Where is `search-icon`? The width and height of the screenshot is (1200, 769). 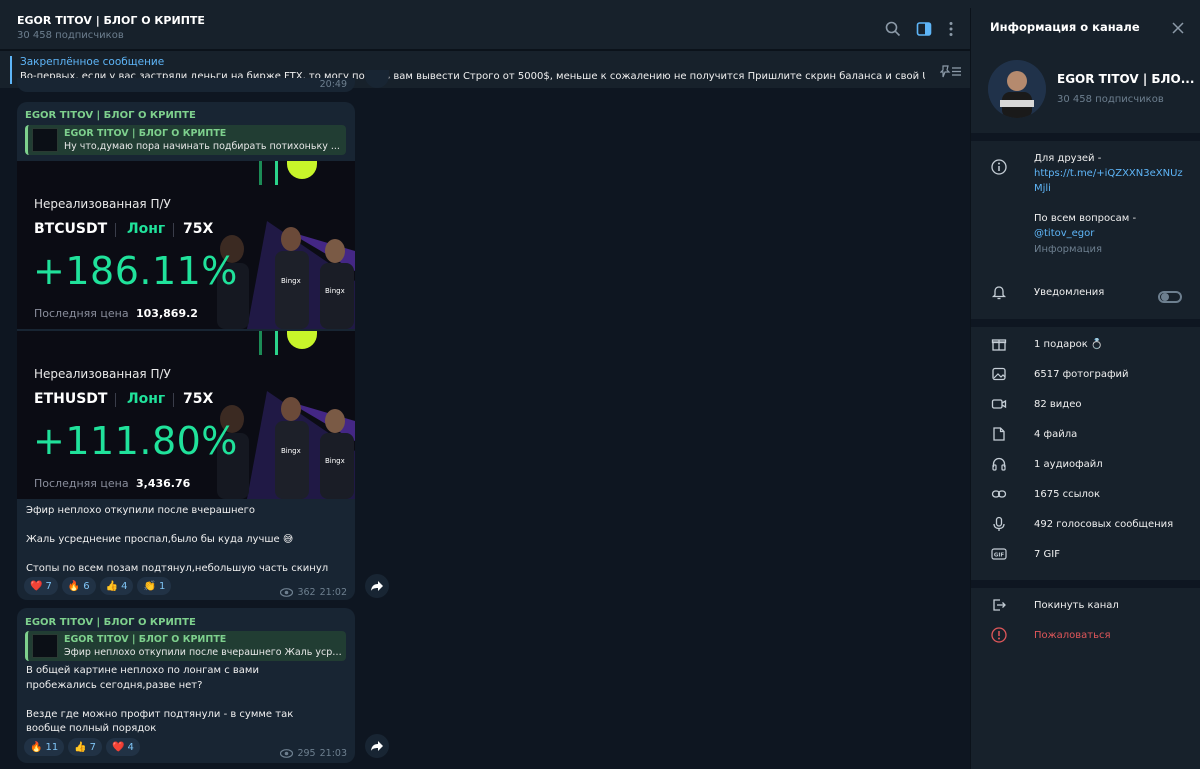
search-icon is located at coordinates (893, 29).